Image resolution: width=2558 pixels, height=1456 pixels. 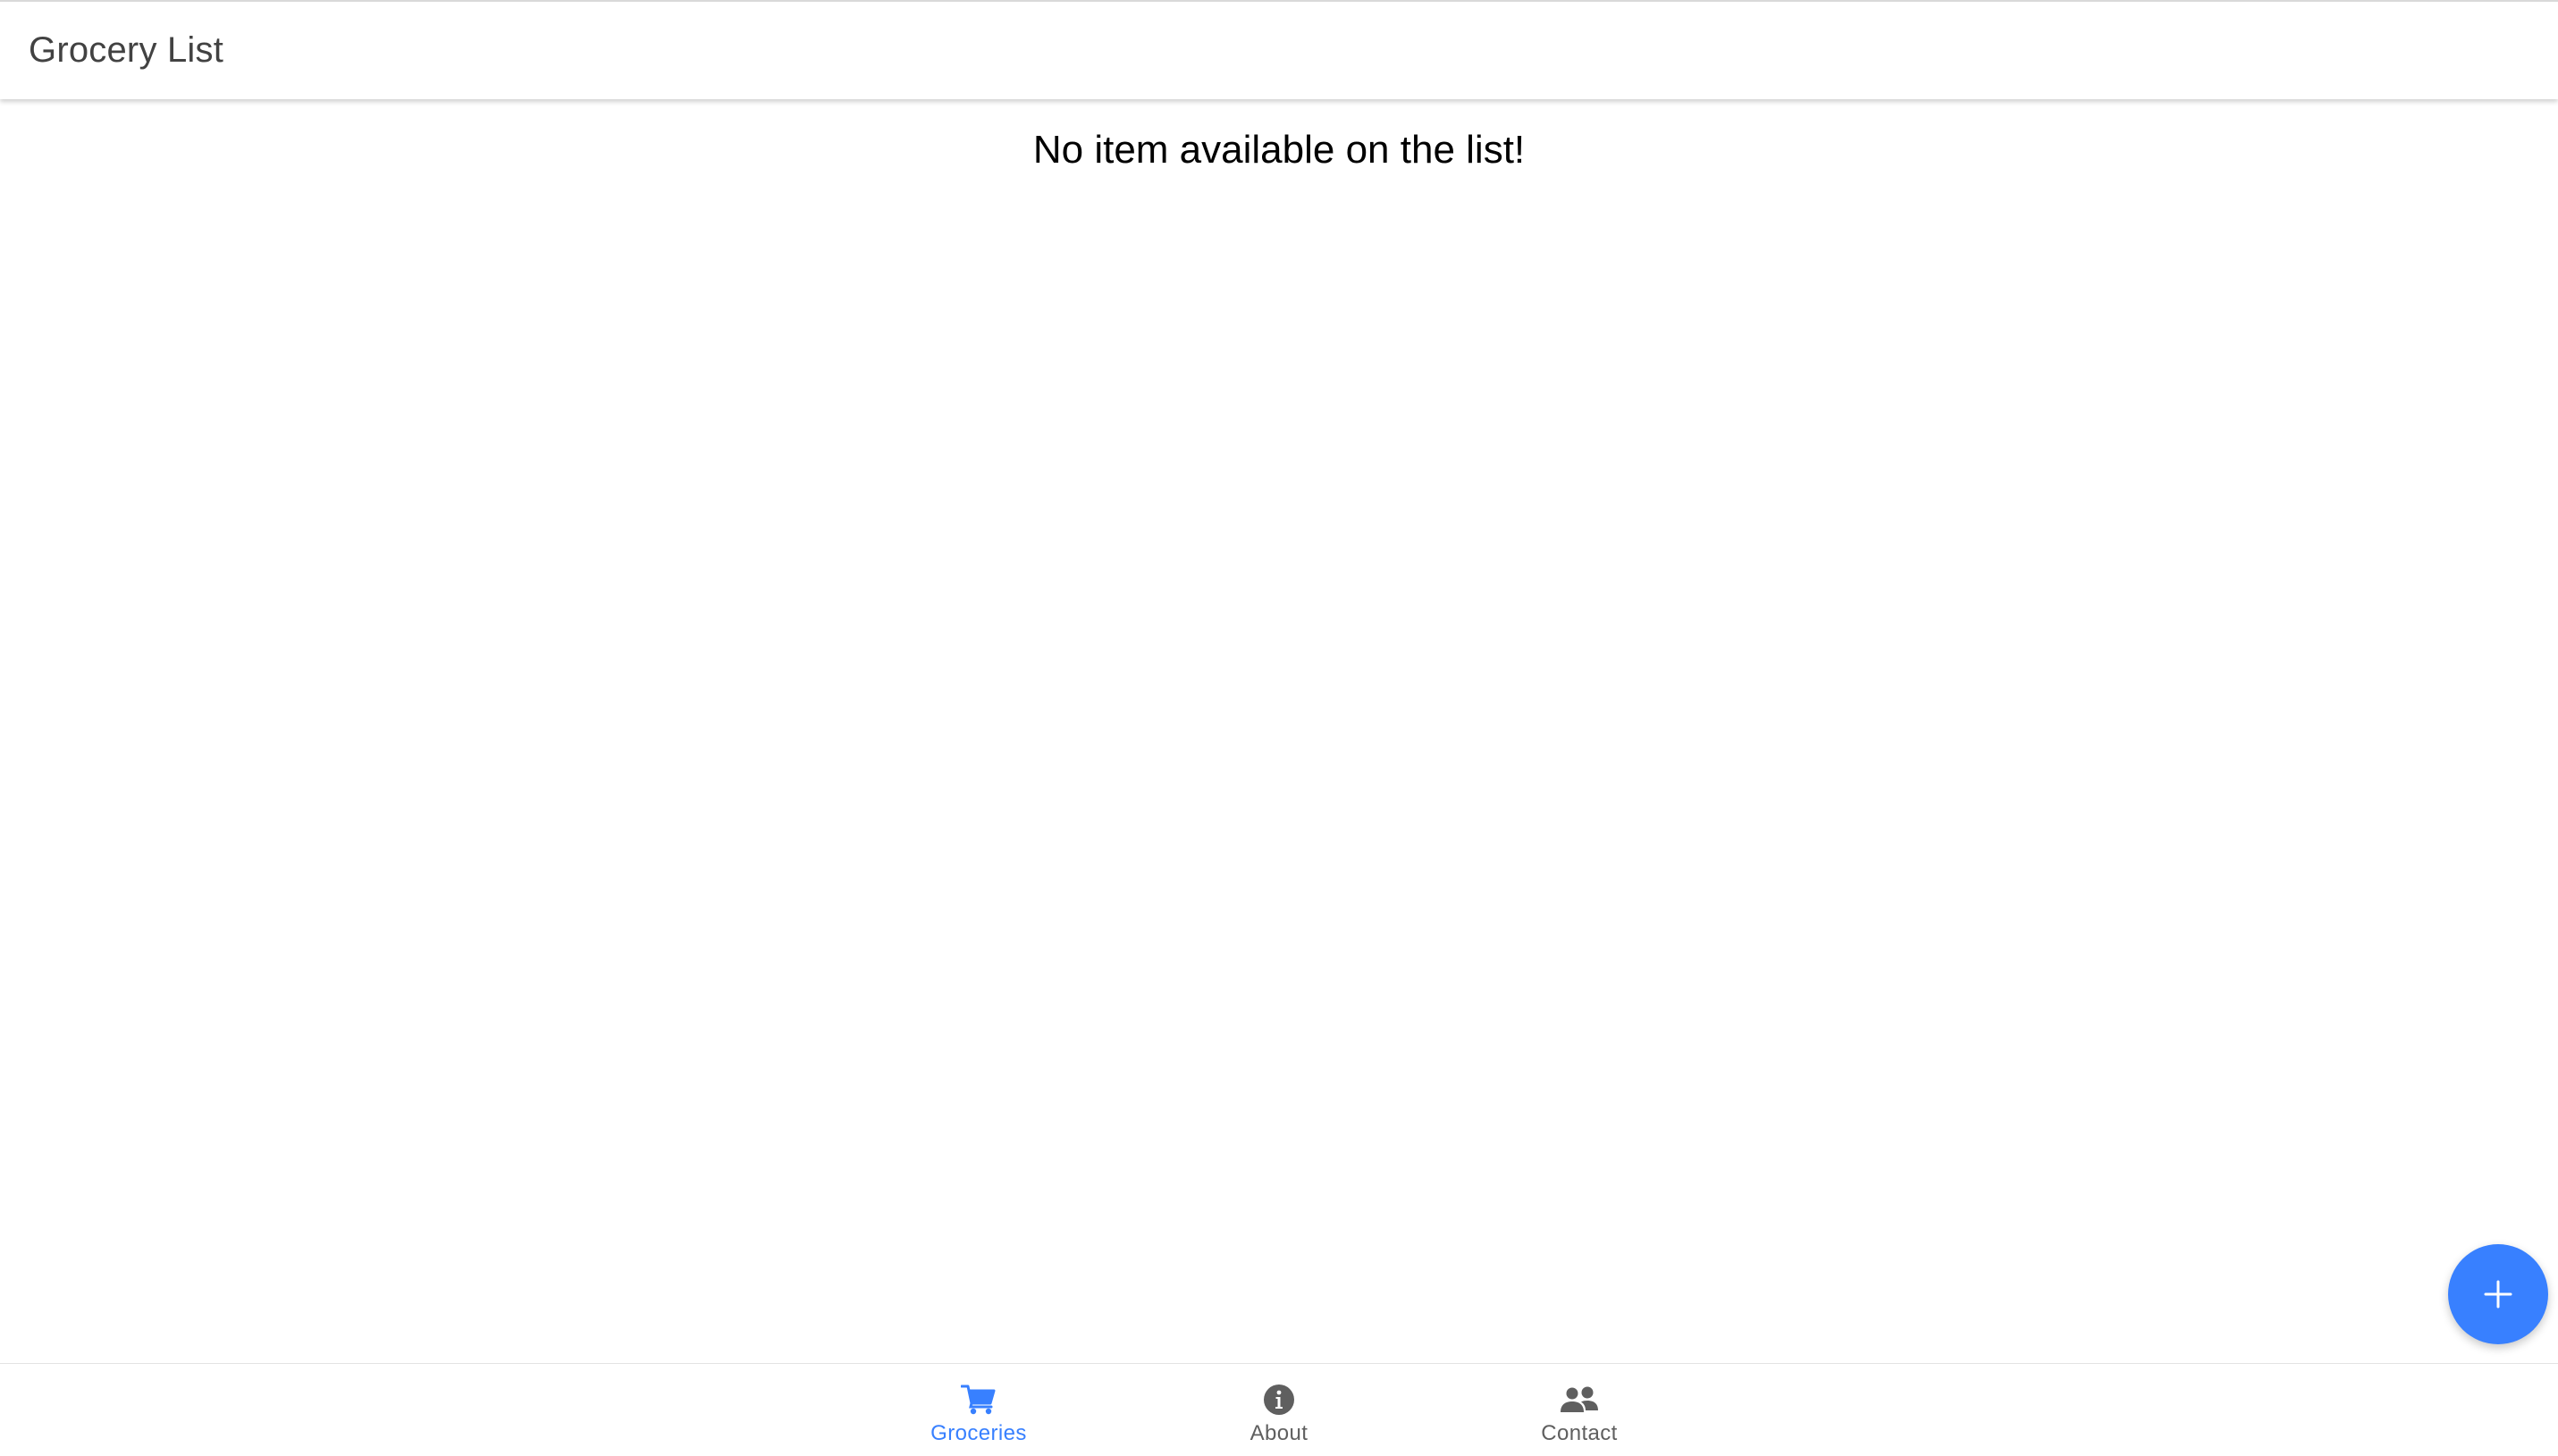 I want to click on add-item-fab-button, so click(x=2498, y=1294).